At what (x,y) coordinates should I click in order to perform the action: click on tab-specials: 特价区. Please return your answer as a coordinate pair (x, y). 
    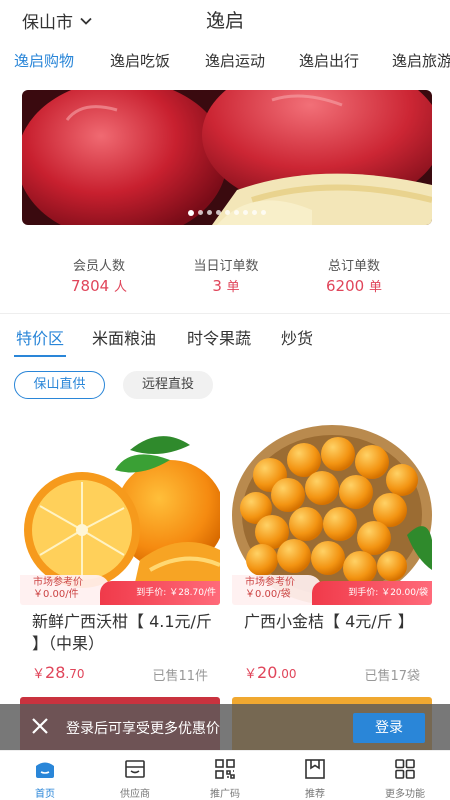
    Looking at the image, I should click on (40, 337).